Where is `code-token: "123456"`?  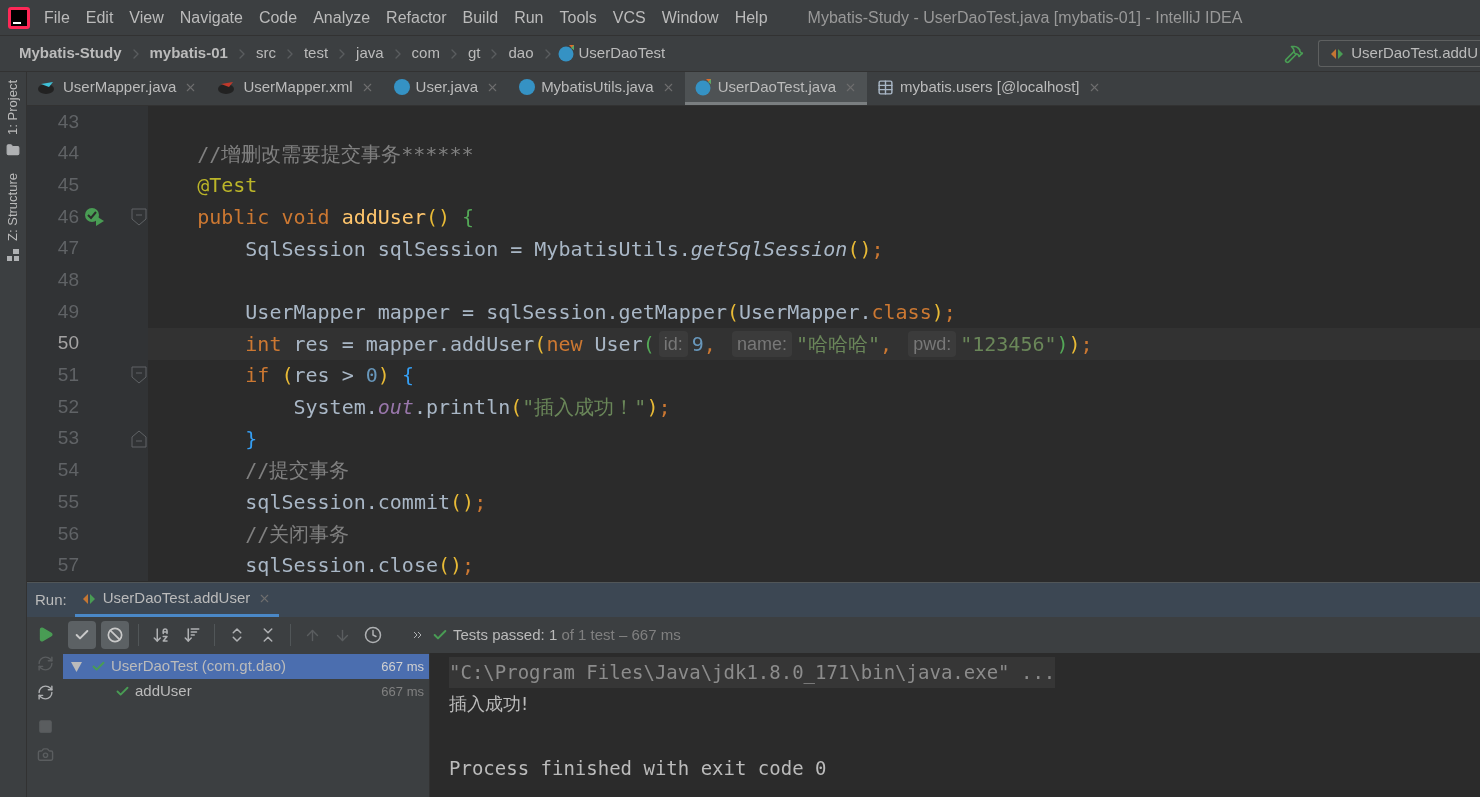
code-token: "123456" is located at coordinates (1008, 343).